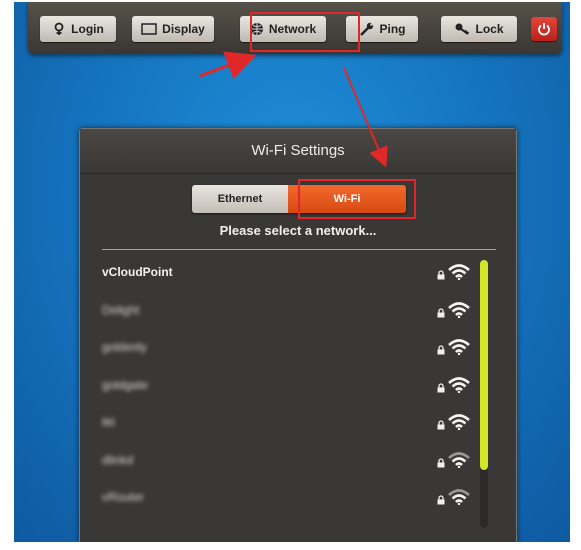 This screenshot has height=550, width=581. Describe the element at coordinates (287, 310) in the screenshot. I see `network-list-item: Delight` at that location.